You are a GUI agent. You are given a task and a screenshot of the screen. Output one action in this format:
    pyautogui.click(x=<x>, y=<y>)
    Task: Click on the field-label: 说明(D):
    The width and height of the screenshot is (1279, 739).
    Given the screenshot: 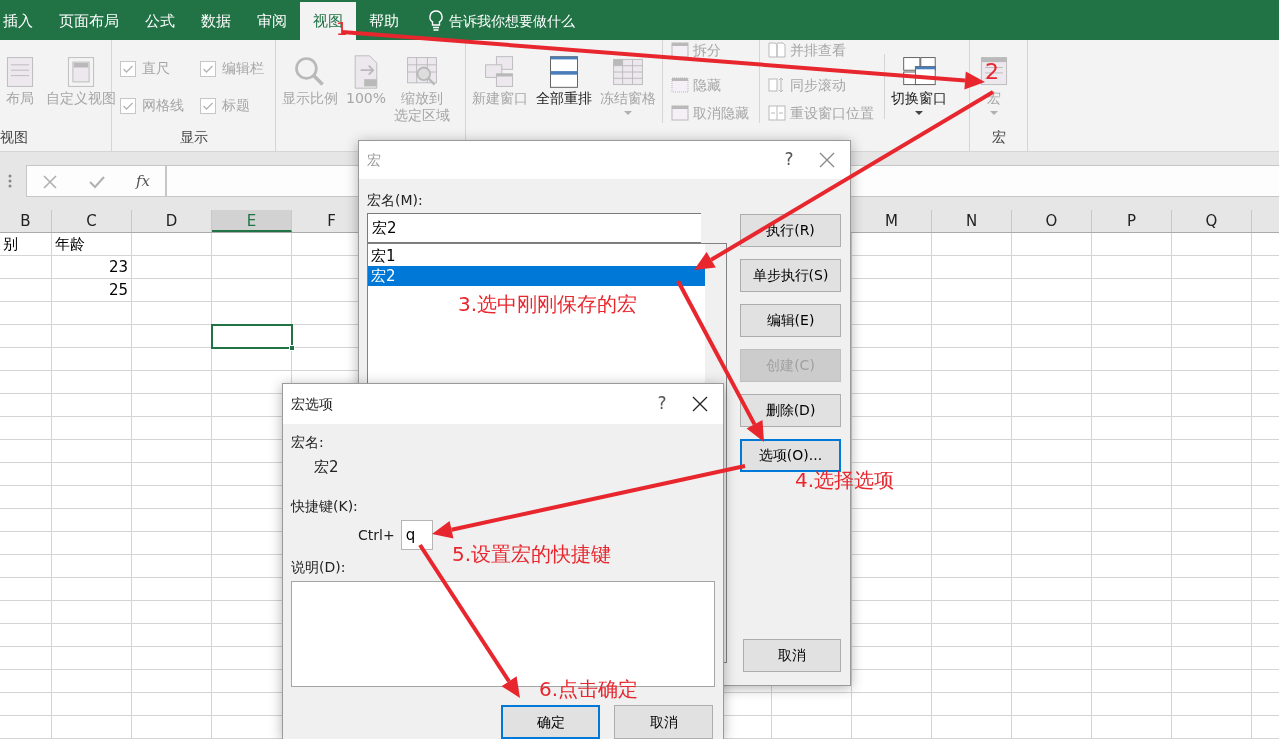 What is the action you would take?
    pyautogui.click(x=318, y=567)
    